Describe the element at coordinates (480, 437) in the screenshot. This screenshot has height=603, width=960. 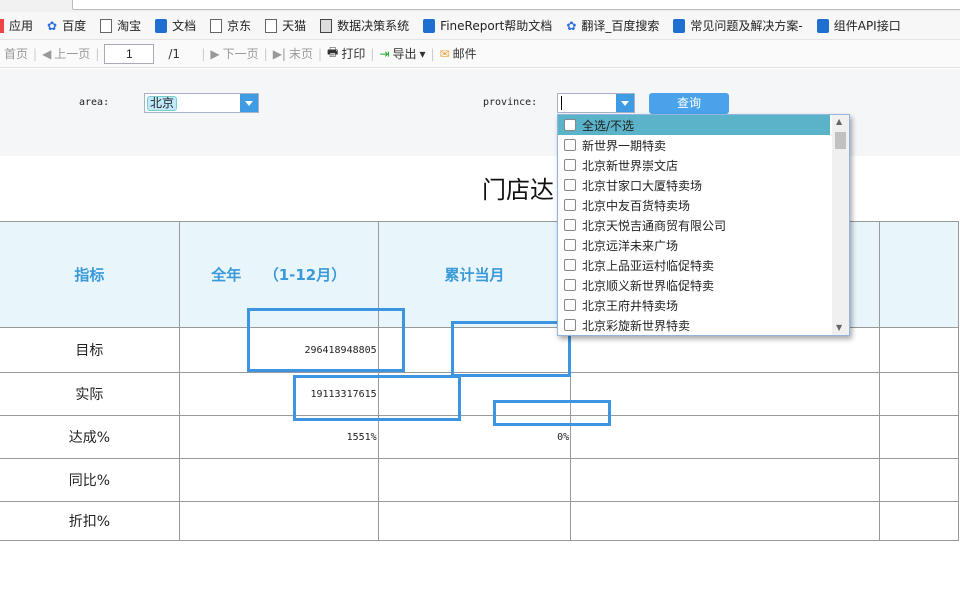
I see `table-row: 达成% 1551% 0%` at that location.